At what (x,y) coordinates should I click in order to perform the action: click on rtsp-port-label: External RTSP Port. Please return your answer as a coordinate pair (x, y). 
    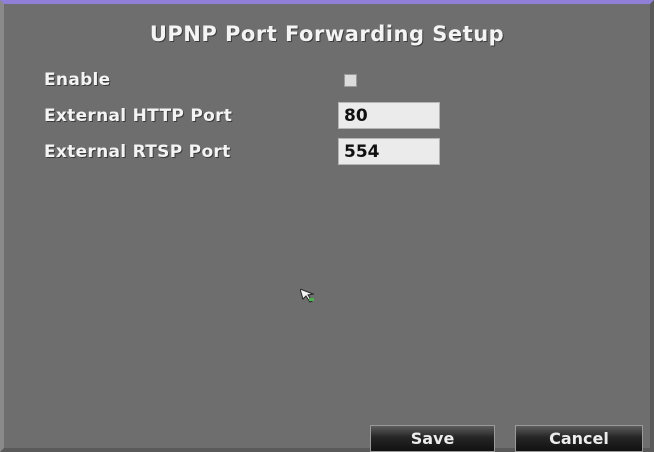
    Looking at the image, I should click on (137, 152).